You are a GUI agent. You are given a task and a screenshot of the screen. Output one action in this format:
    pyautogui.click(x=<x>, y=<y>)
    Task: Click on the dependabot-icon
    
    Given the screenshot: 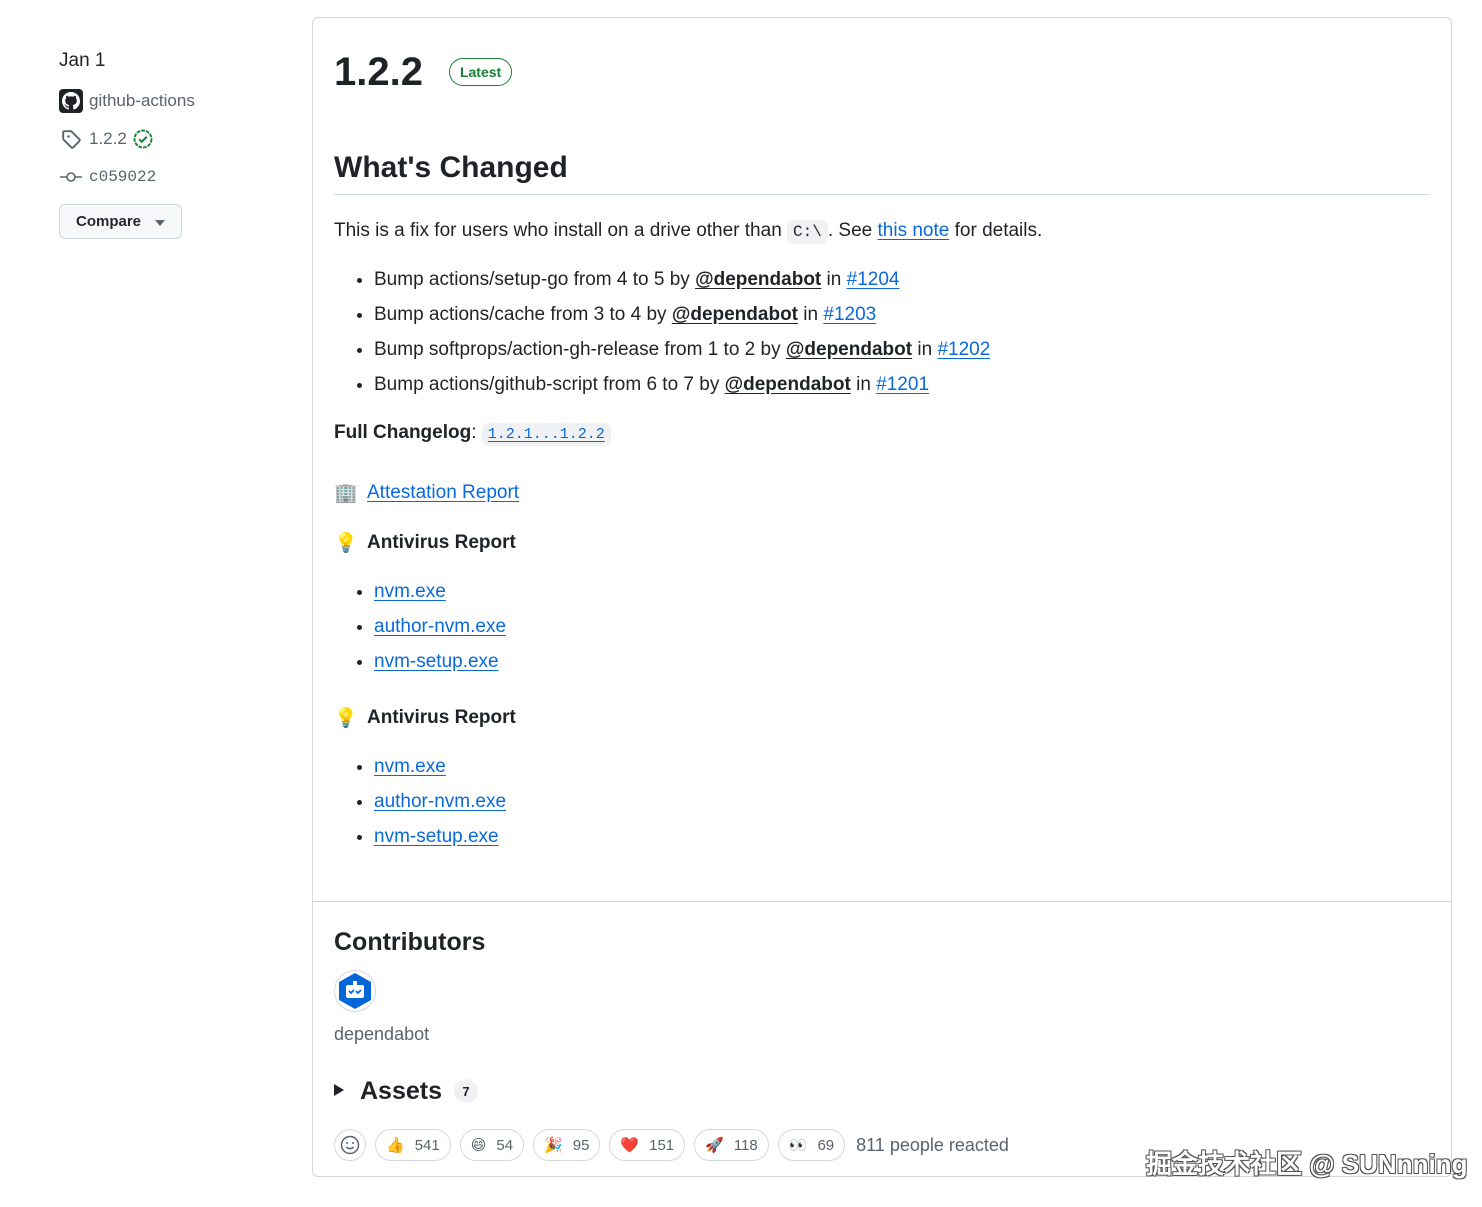 What is the action you would take?
    pyautogui.click(x=355, y=991)
    